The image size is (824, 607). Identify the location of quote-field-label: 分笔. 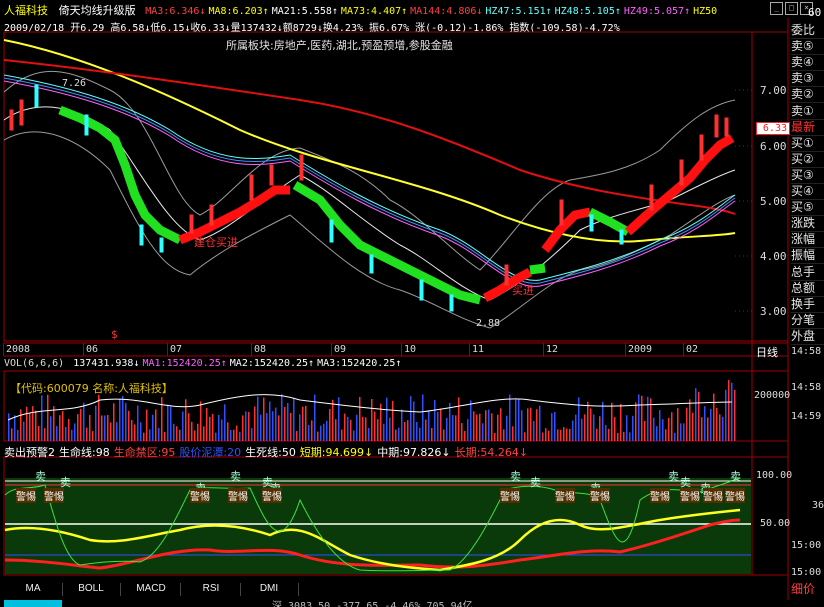
(807, 320).